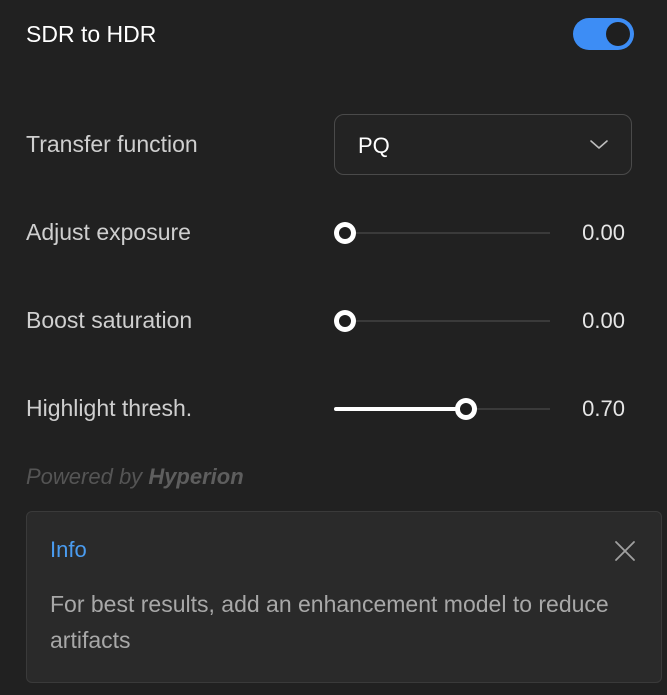 The height and width of the screenshot is (695, 667). What do you see at coordinates (618, 34) in the screenshot?
I see `toggle-knob` at bounding box center [618, 34].